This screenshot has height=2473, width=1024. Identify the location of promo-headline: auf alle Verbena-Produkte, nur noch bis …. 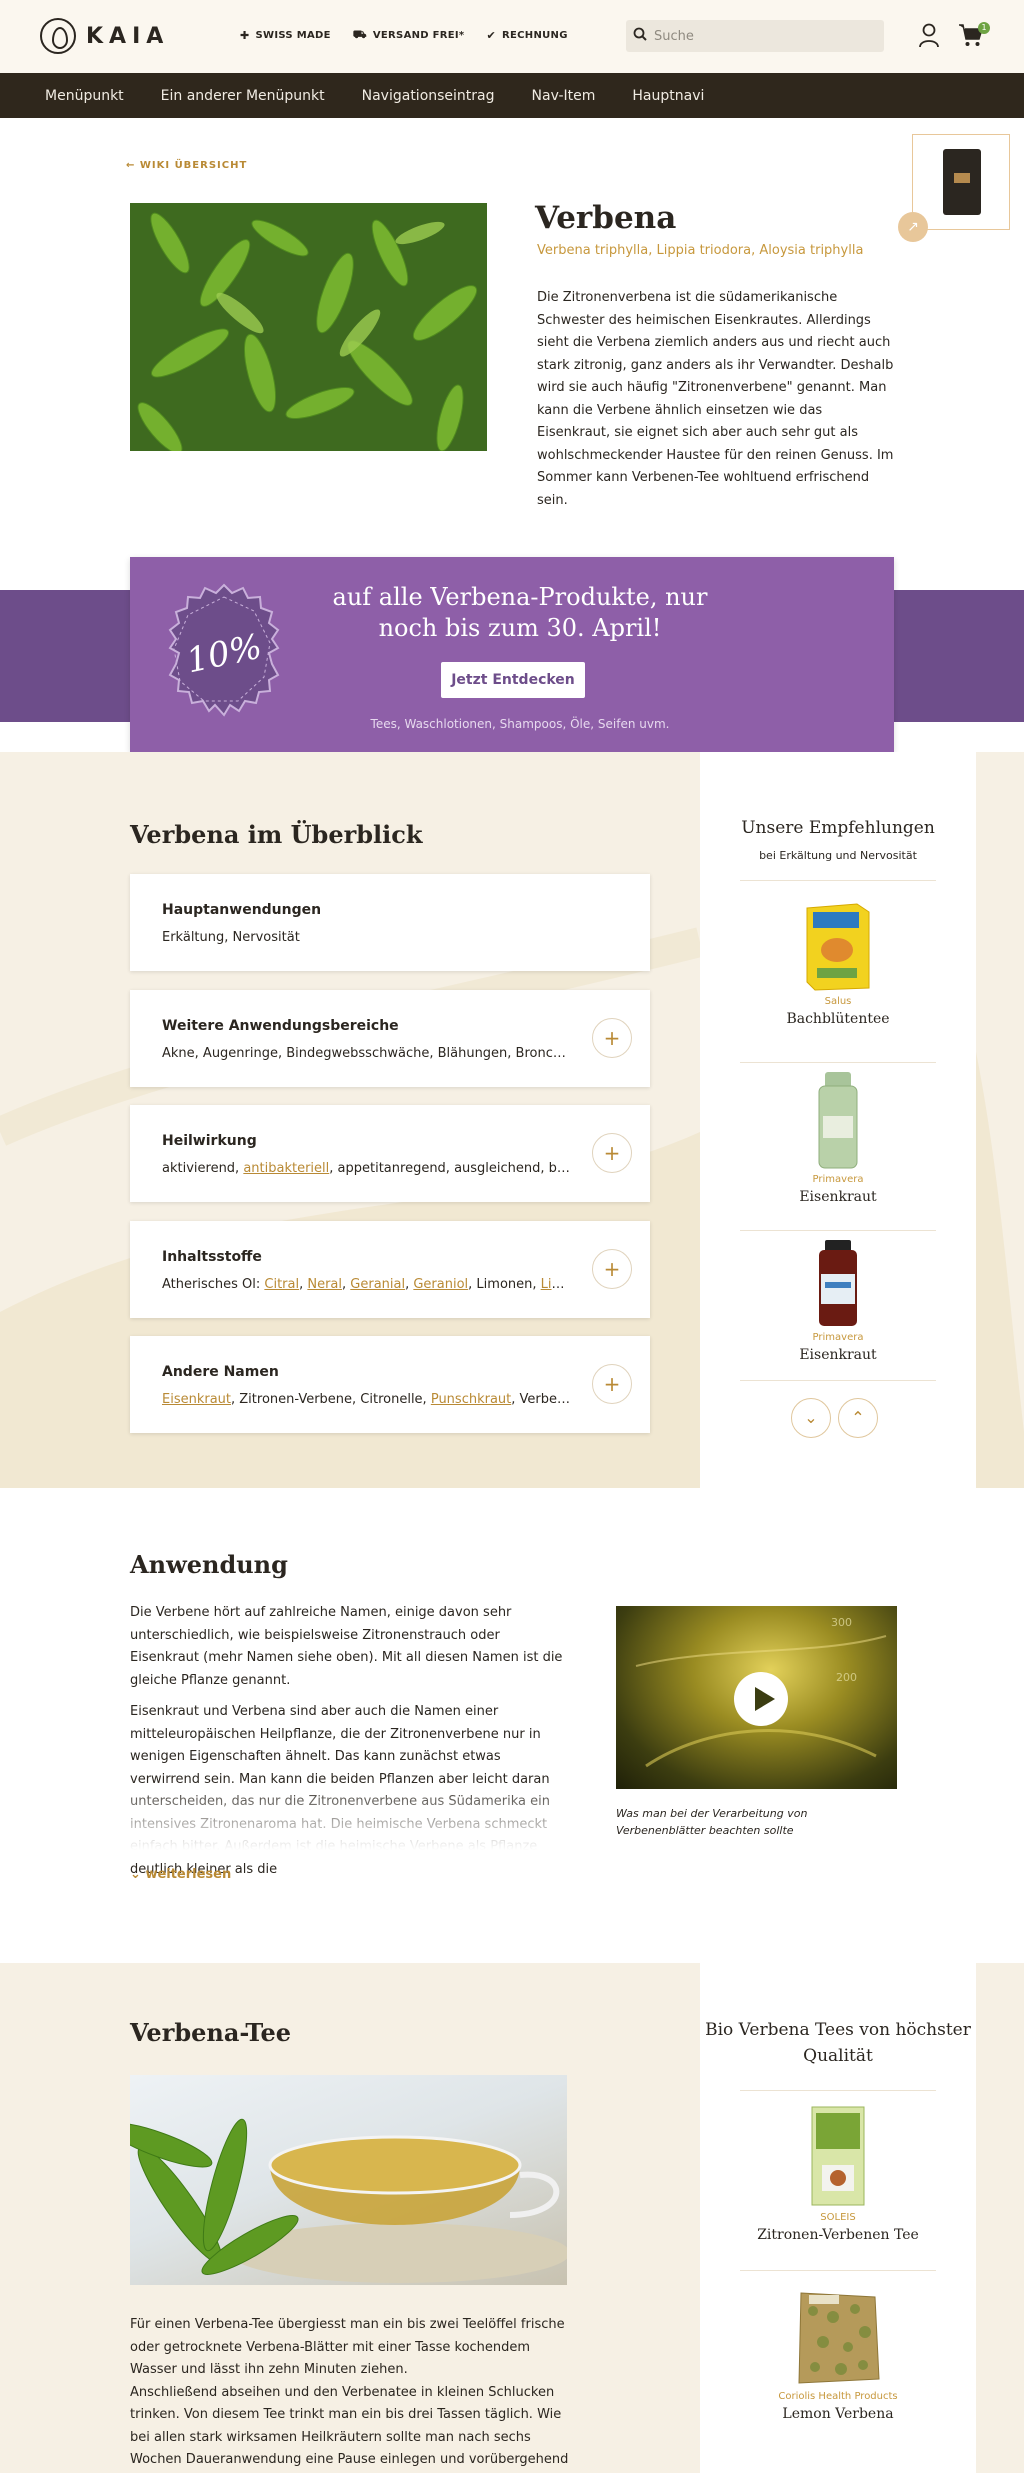
(520, 612).